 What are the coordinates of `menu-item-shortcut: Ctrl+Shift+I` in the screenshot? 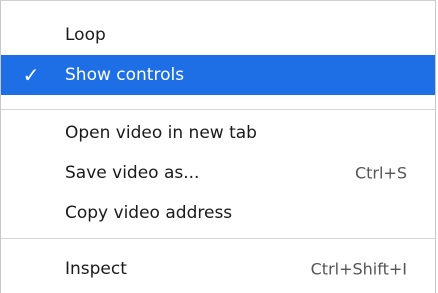 It's located at (358, 269).